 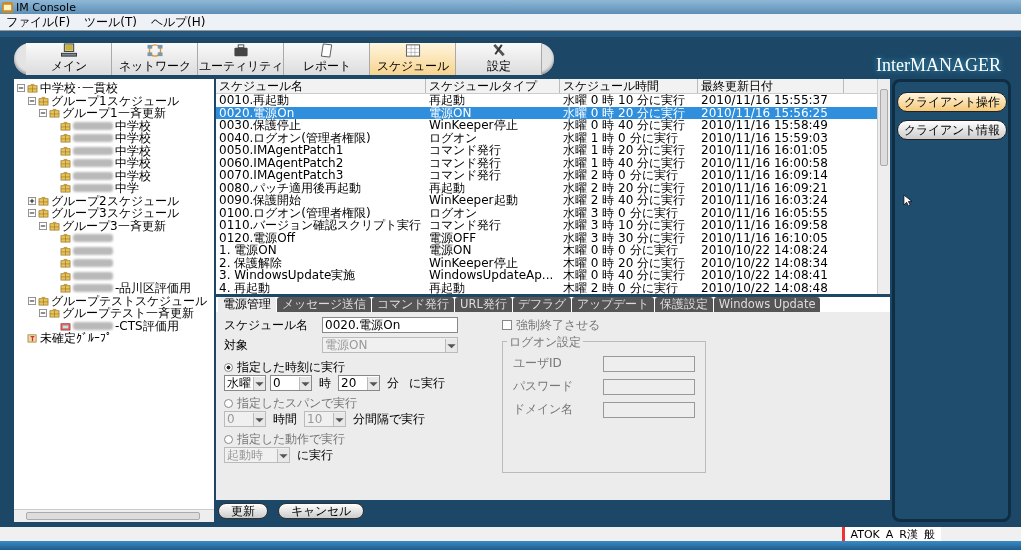 What do you see at coordinates (483, 304) in the screenshot?
I see `tab: URL発行` at bounding box center [483, 304].